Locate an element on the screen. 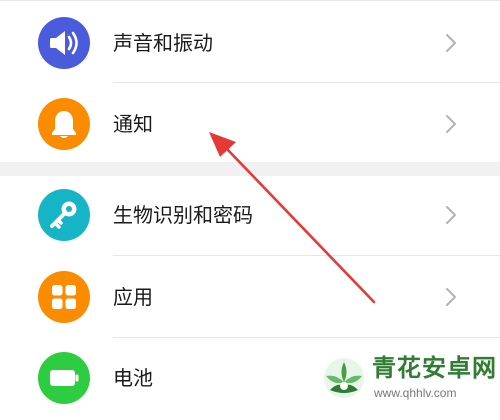 The image size is (500, 420). watermark-title: 青花安卓网 is located at coordinates (434, 368).